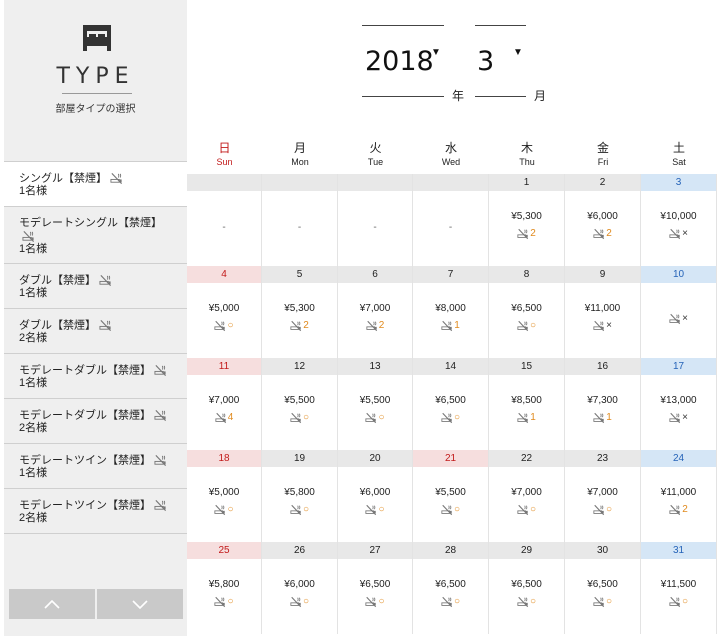 The height and width of the screenshot is (642, 728). What do you see at coordinates (526, 550) in the screenshot?
I see `day-number: 29` at bounding box center [526, 550].